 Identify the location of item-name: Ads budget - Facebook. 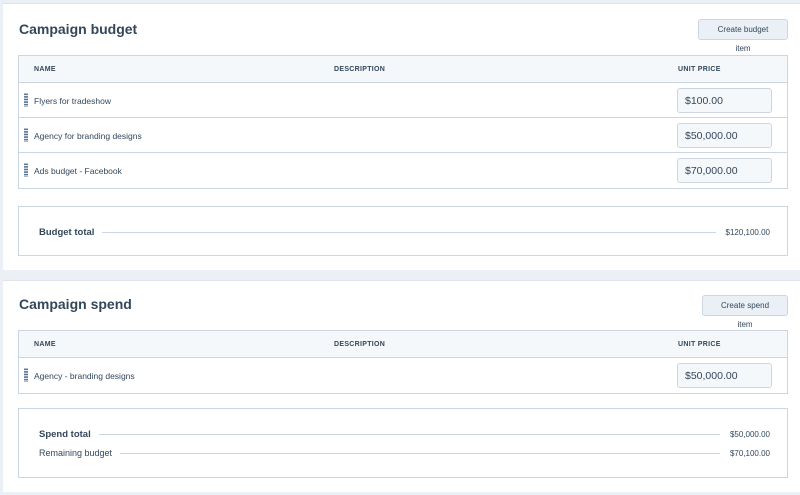
(78, 171).